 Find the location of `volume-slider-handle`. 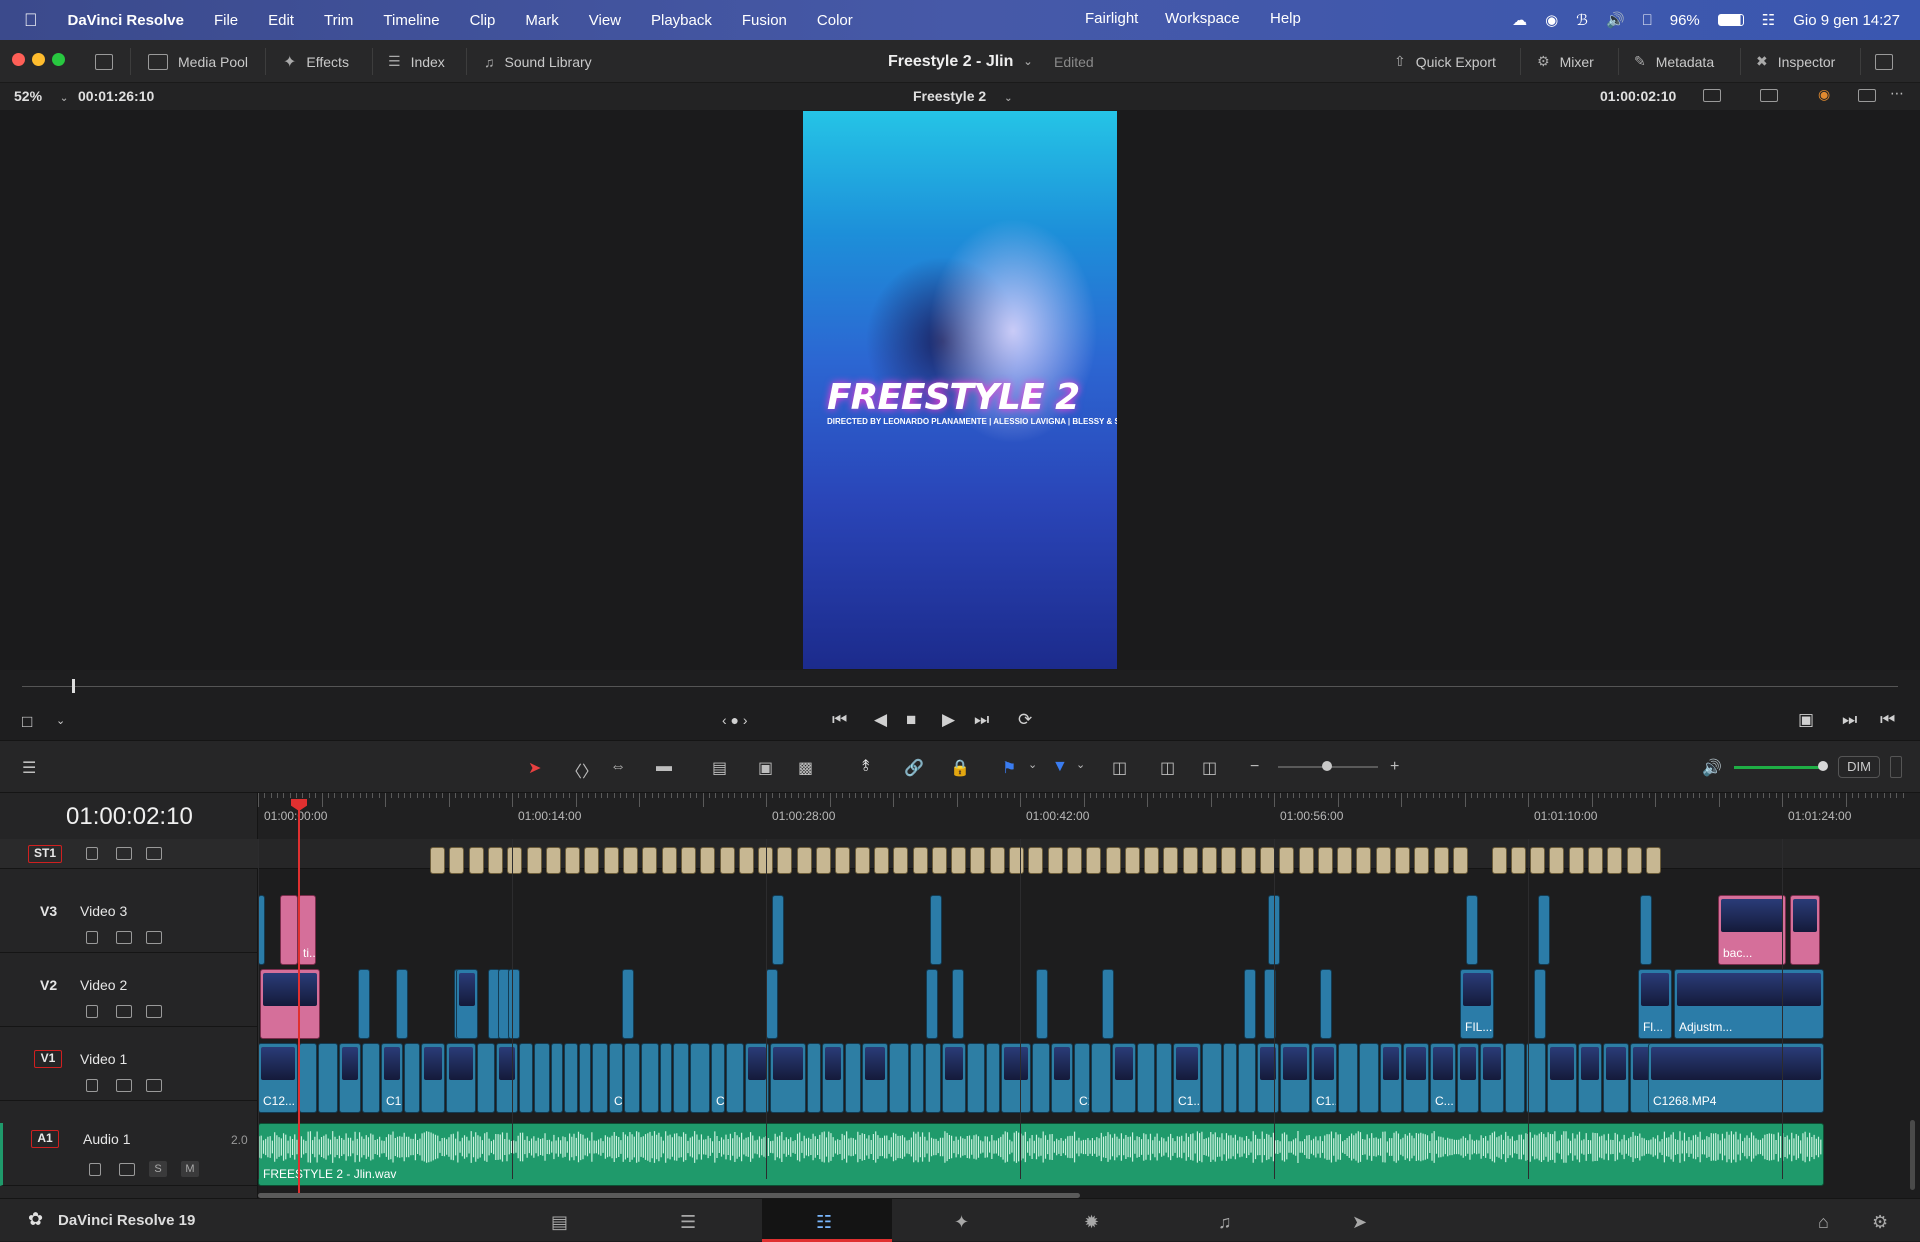

volume-slider-handle is located at coordinates (1823, 766).